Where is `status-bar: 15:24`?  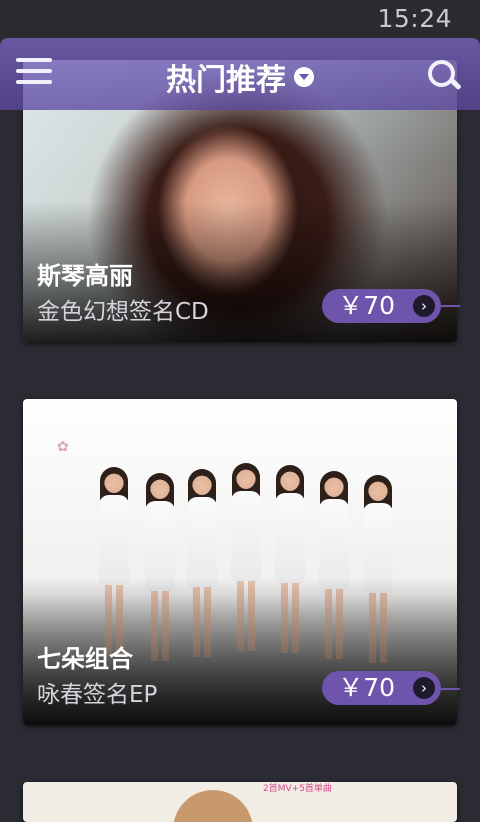 status-bar: 15:24 is located at coordinates (240, 19).